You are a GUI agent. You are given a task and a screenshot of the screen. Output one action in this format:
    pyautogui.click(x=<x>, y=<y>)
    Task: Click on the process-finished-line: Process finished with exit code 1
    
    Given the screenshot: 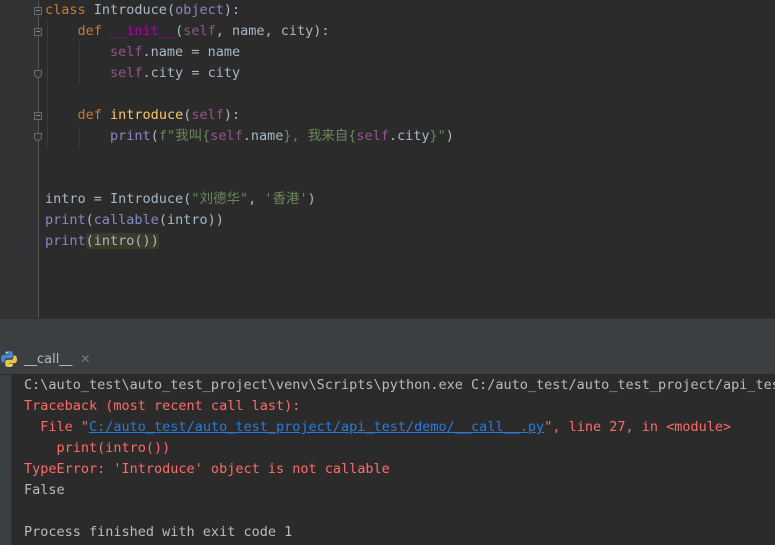 What is the action you would take?
    pyautogui.click(x=158, y=532)
    